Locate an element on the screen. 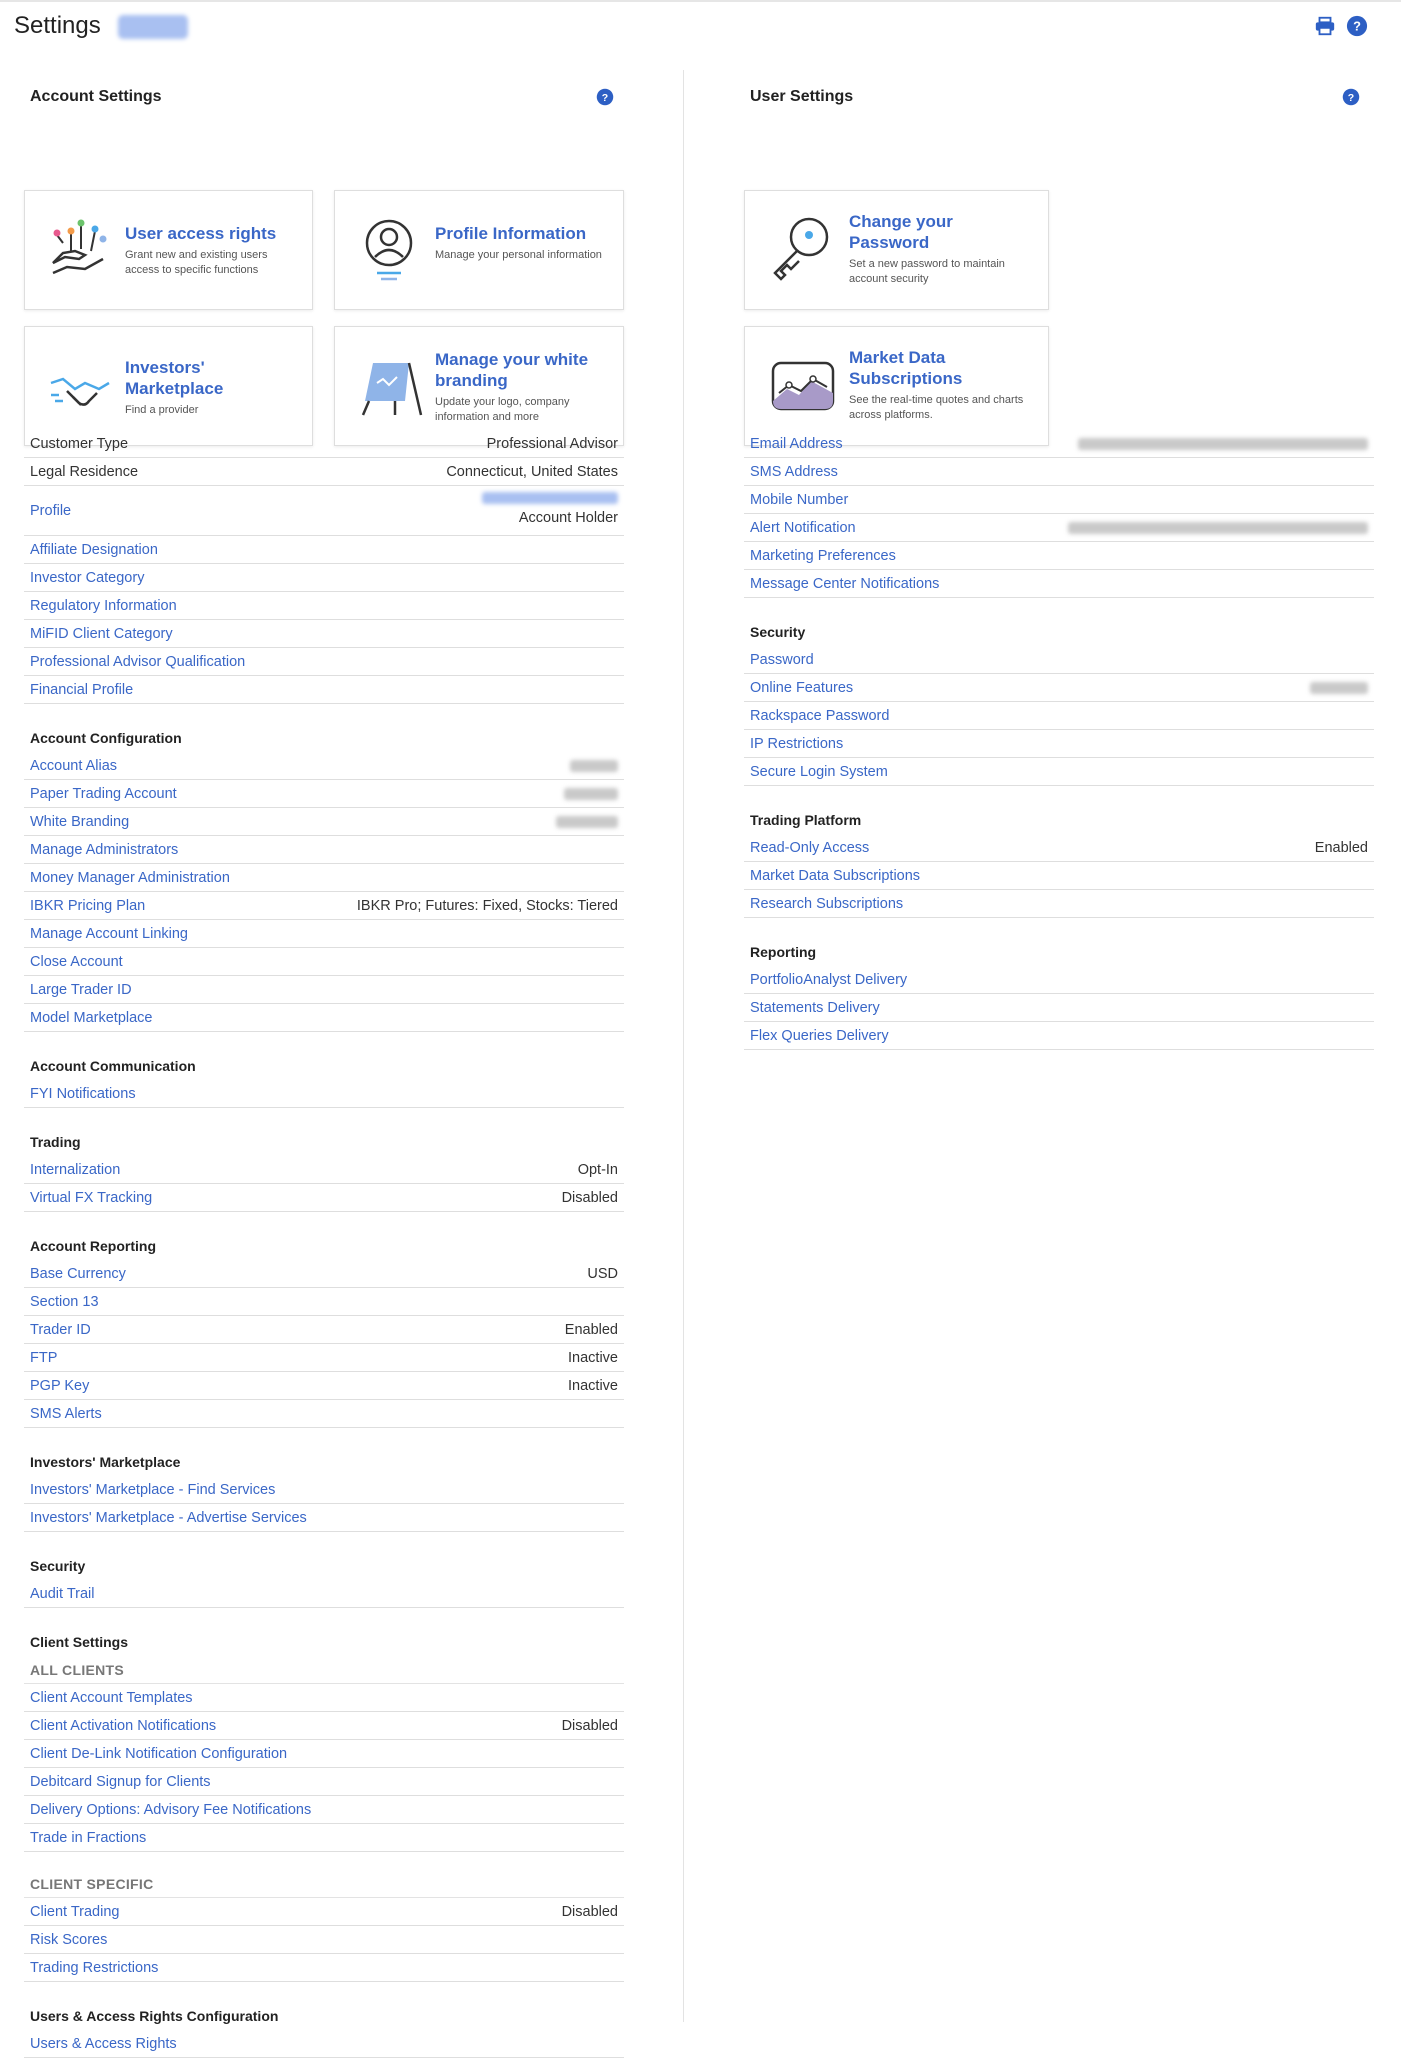 This screenshot has height=2058, width=1401. statements-delivery-link: Statements Delivery is located at coordinates (815, 1008).